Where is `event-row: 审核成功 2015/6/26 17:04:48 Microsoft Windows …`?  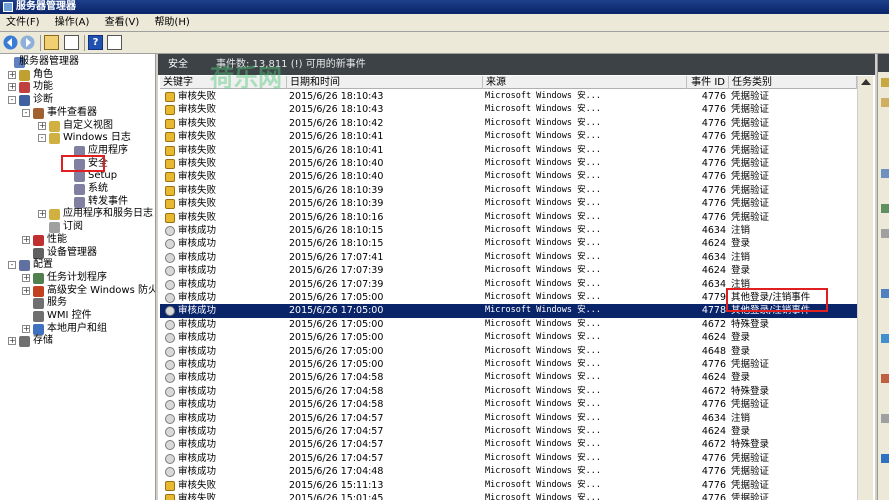 event-row: 审核成功 2015/6/26 17:04:48 Microsoft Windows … is located at coordinates (508, 471).